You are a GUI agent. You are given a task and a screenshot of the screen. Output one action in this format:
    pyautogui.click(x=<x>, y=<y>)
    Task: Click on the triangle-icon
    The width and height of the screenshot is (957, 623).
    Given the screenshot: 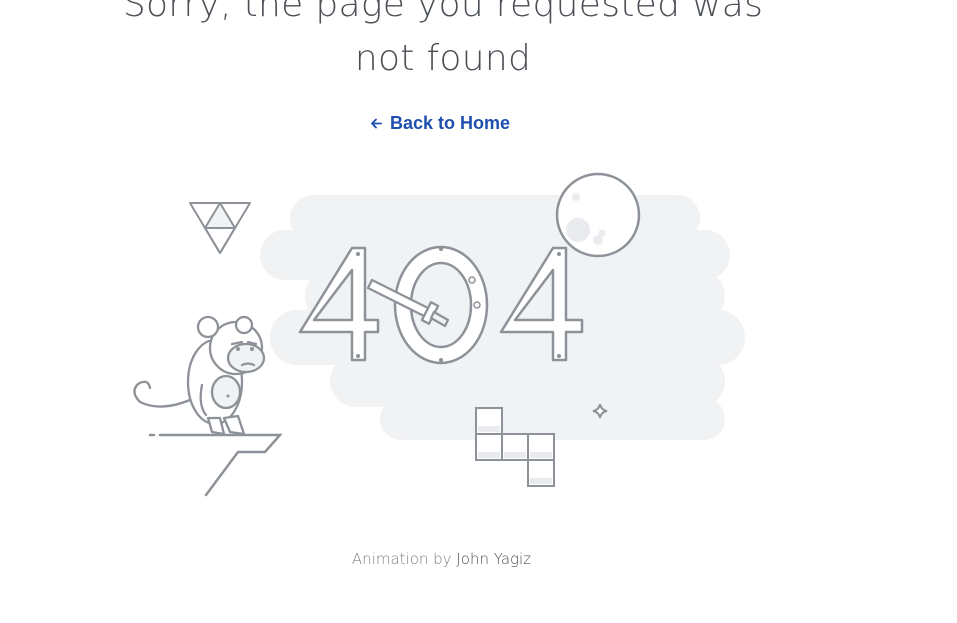 What is the action you would take?
    pyautogui.click(x=220, y=228)
    